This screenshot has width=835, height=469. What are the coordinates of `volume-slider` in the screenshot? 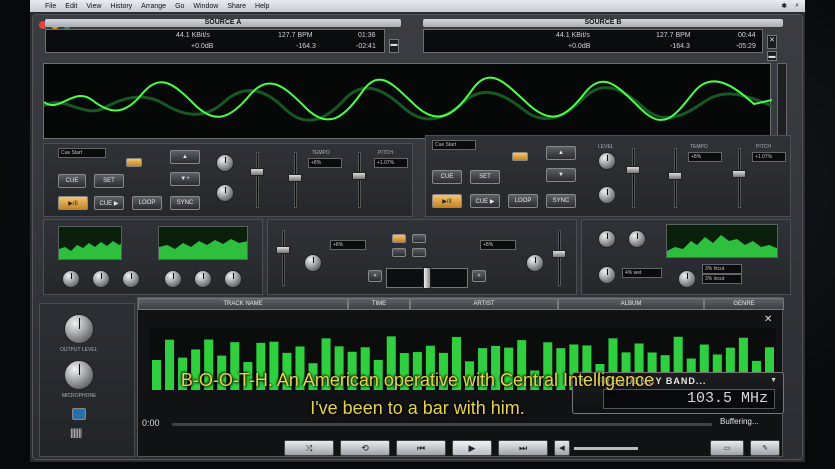 It's located at (606, 448).